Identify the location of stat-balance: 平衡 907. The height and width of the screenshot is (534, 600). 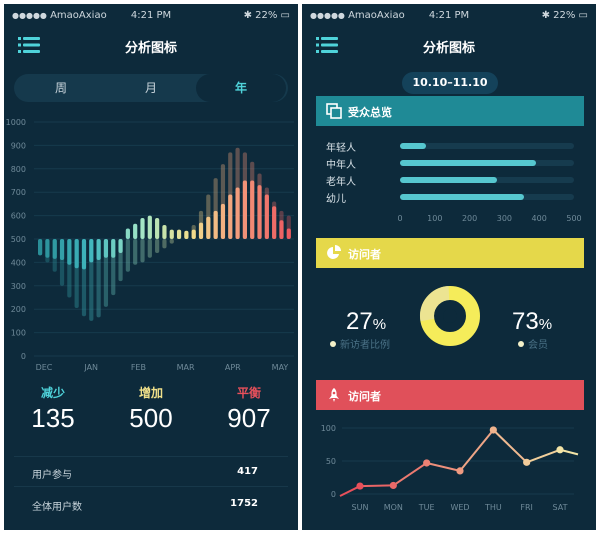
(249, 409).